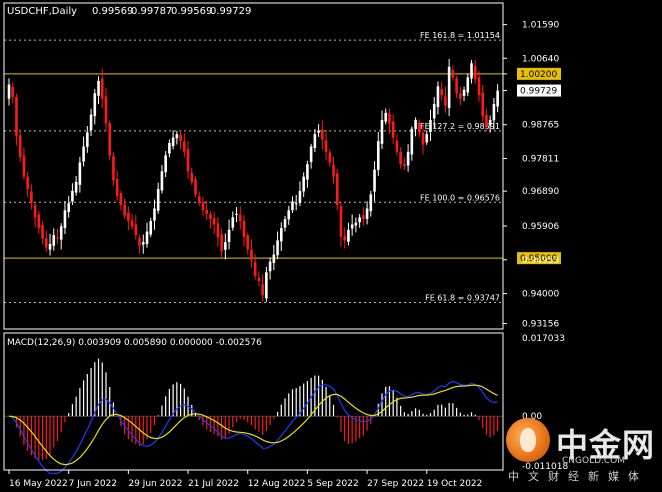 This screenshot has height=492, width=662. What do you see at coordinates (112, 11) in the screenshot?
I see `ohlc-open: 0.99569` at bounding box center [112, 11].